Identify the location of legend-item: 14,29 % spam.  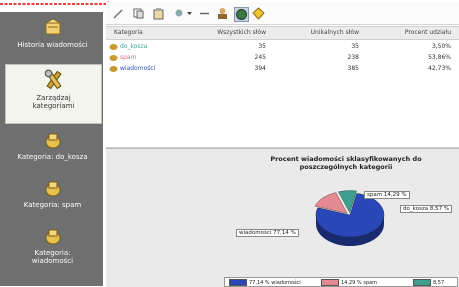
(349, 282).